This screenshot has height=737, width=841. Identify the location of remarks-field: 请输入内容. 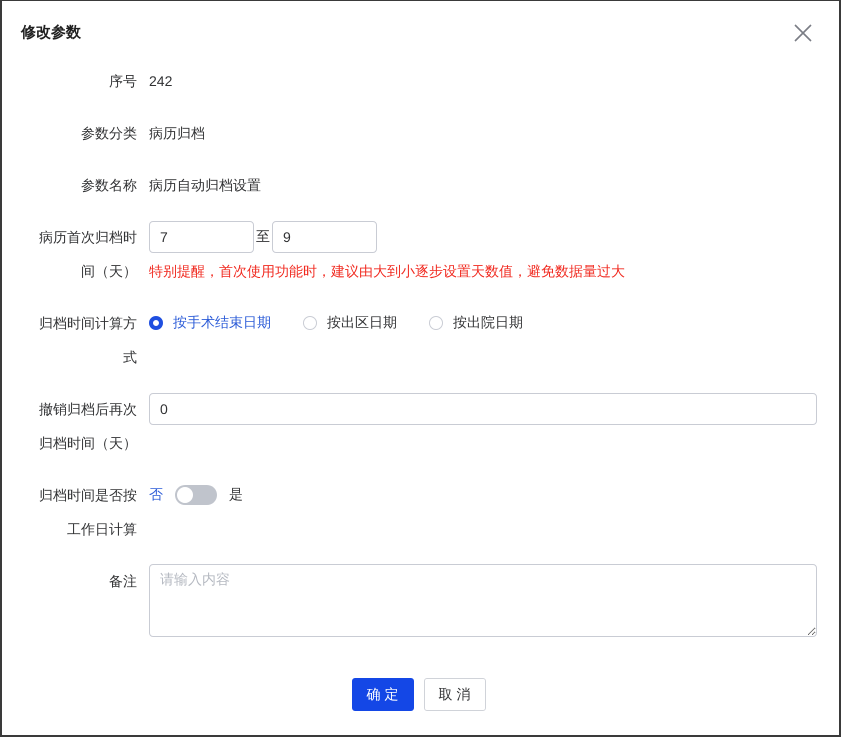
(483, 600).